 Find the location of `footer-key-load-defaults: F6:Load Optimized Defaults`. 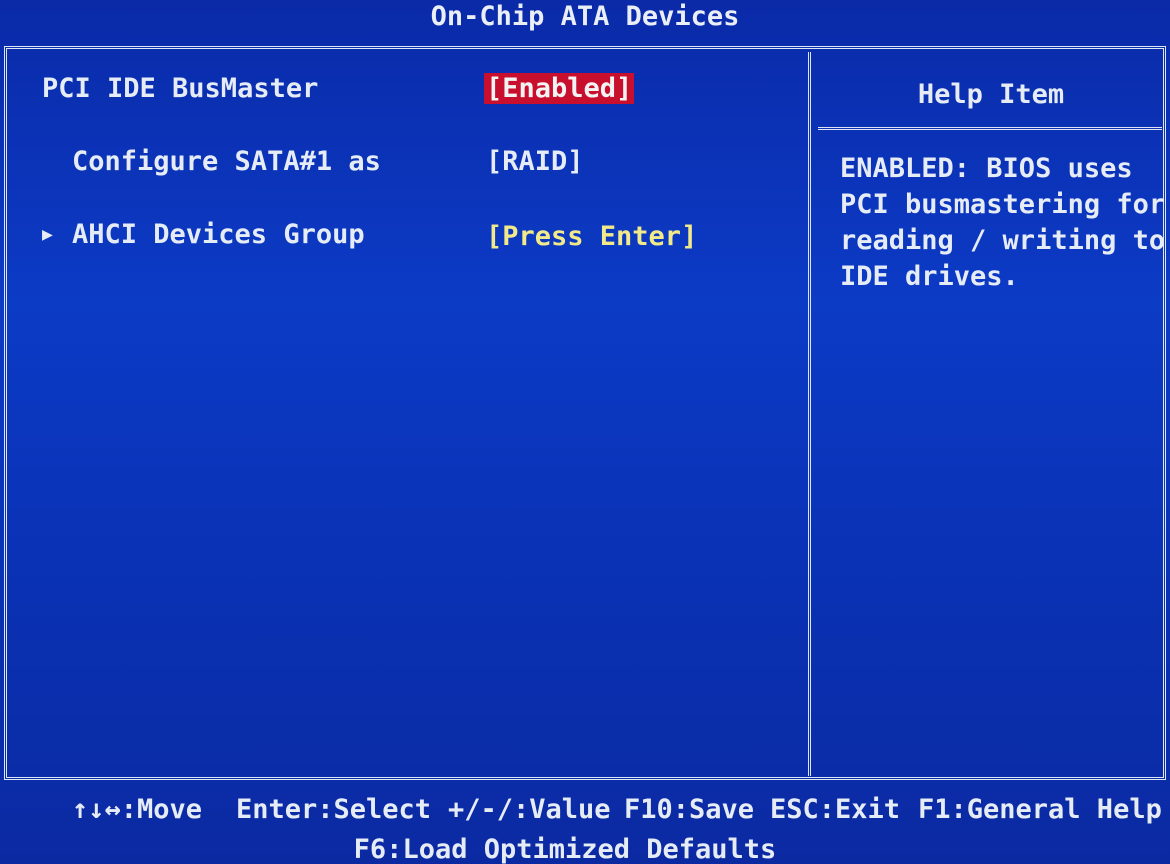

footer-key-load-defaults: F6:Load Optimized Defaults is located at coordinates (565, 849).